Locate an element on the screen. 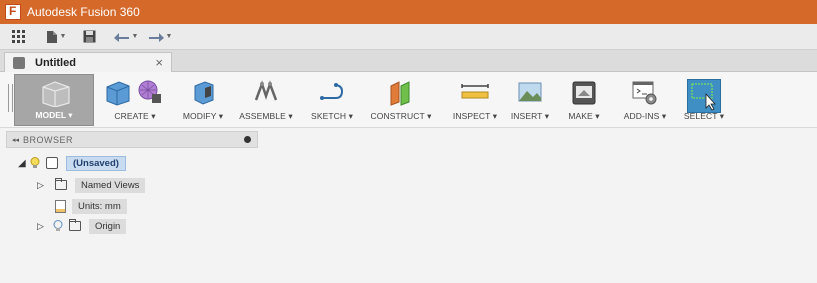  create-menu: CREATE ▾ is located at coordinates (135, 100).